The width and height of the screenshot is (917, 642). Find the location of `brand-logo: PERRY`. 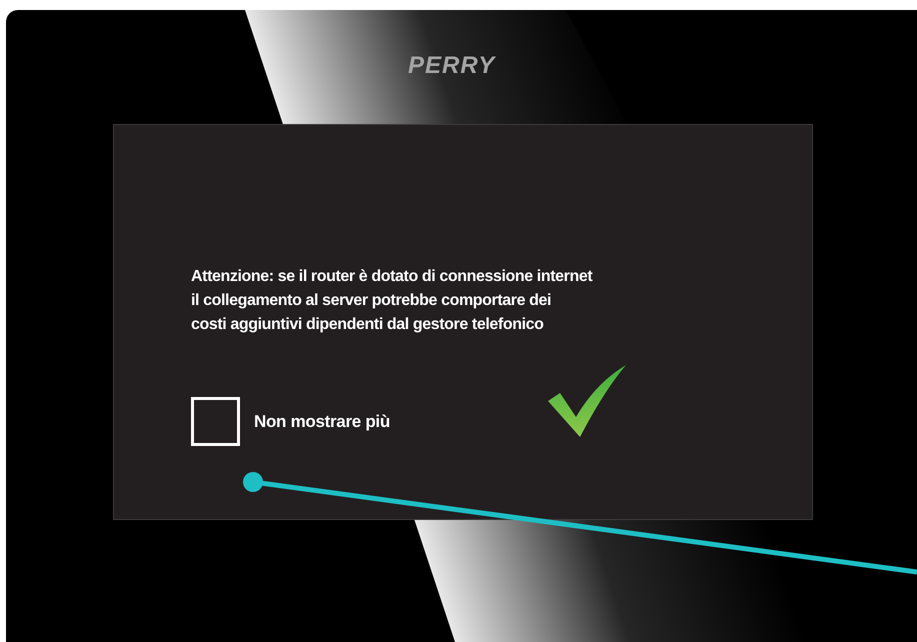

brand-logo: PERRY is located at coordinates (452, 66).